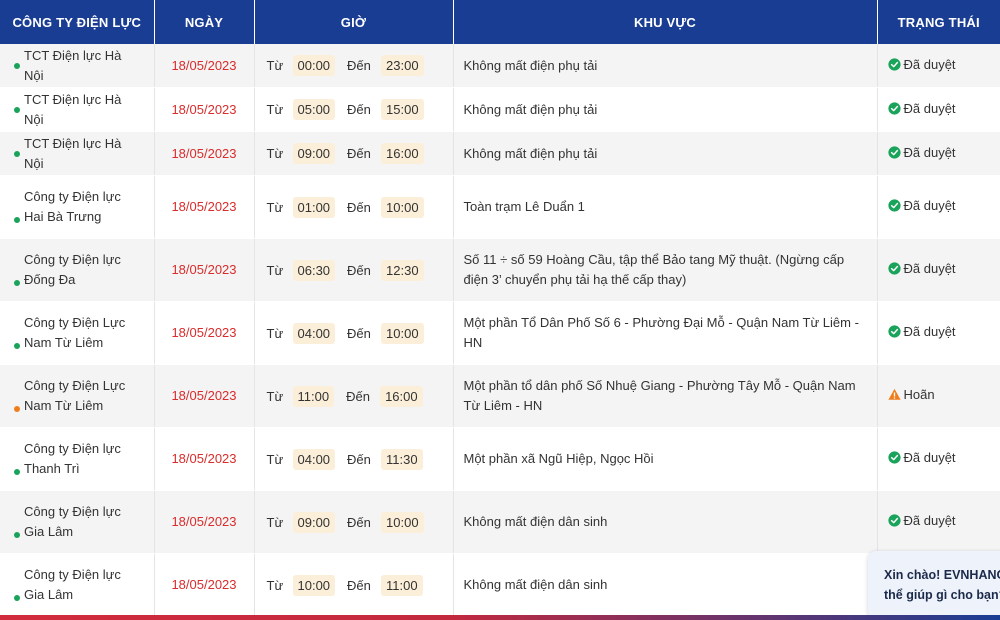 The image size is (1000, 620). I want to click on time-cell: Từ 05:00 Đến 15:00, so click(354, 109).